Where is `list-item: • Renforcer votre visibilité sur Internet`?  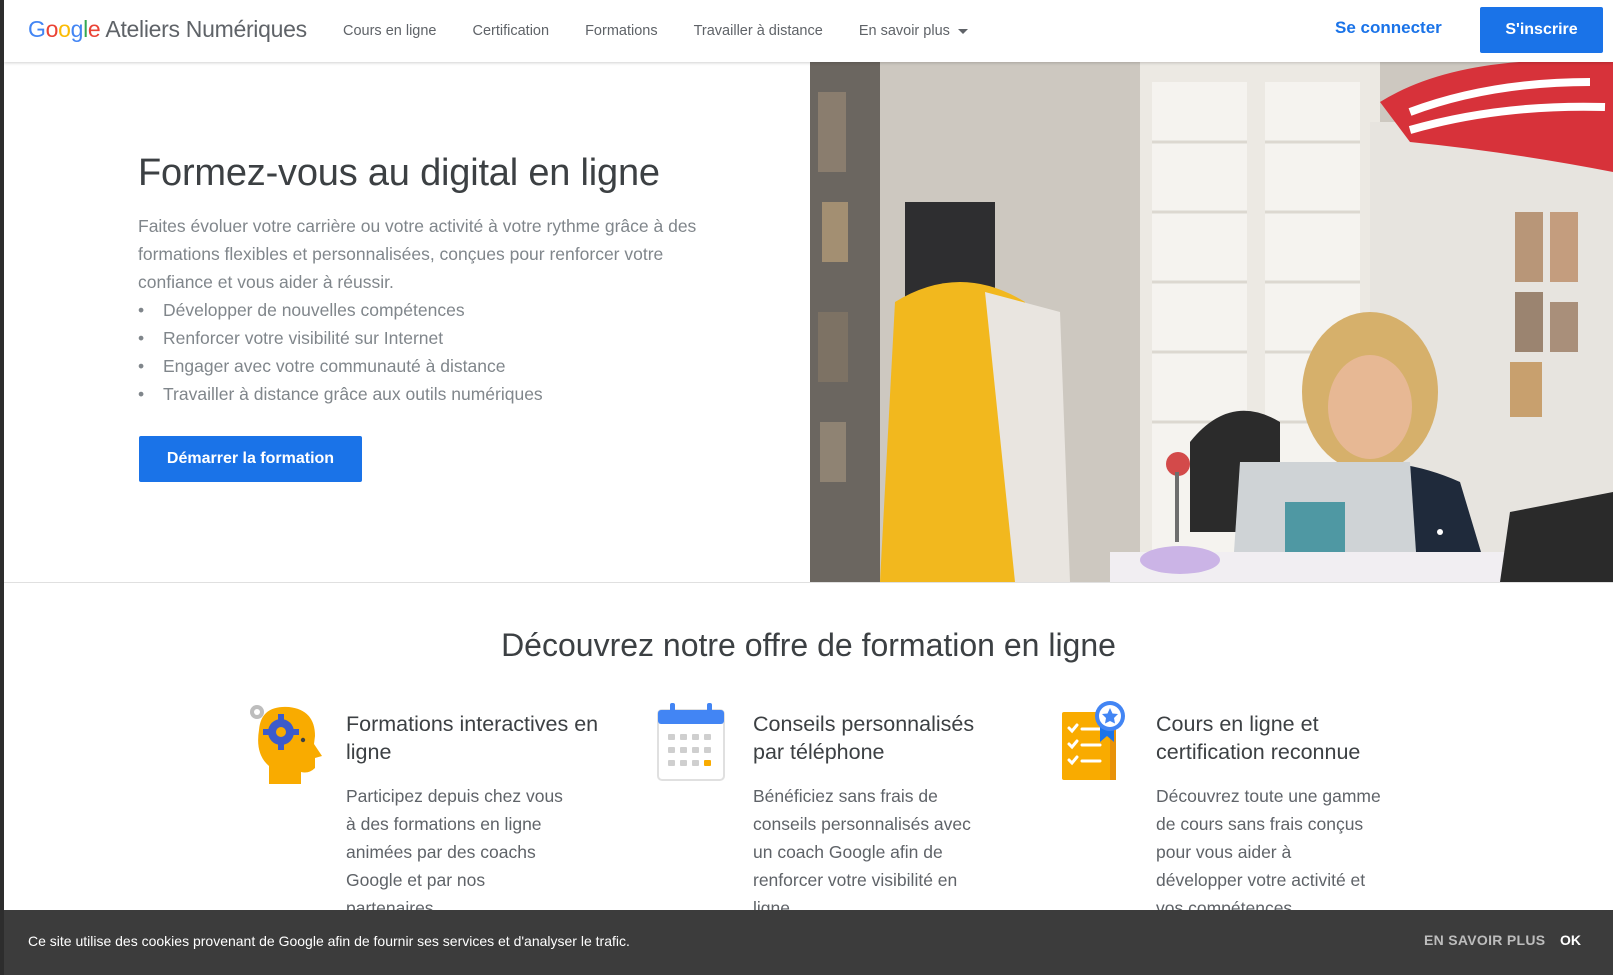
list-item: • Renforcer votre visibilité sur Internet is located at coordinates (340, 338).